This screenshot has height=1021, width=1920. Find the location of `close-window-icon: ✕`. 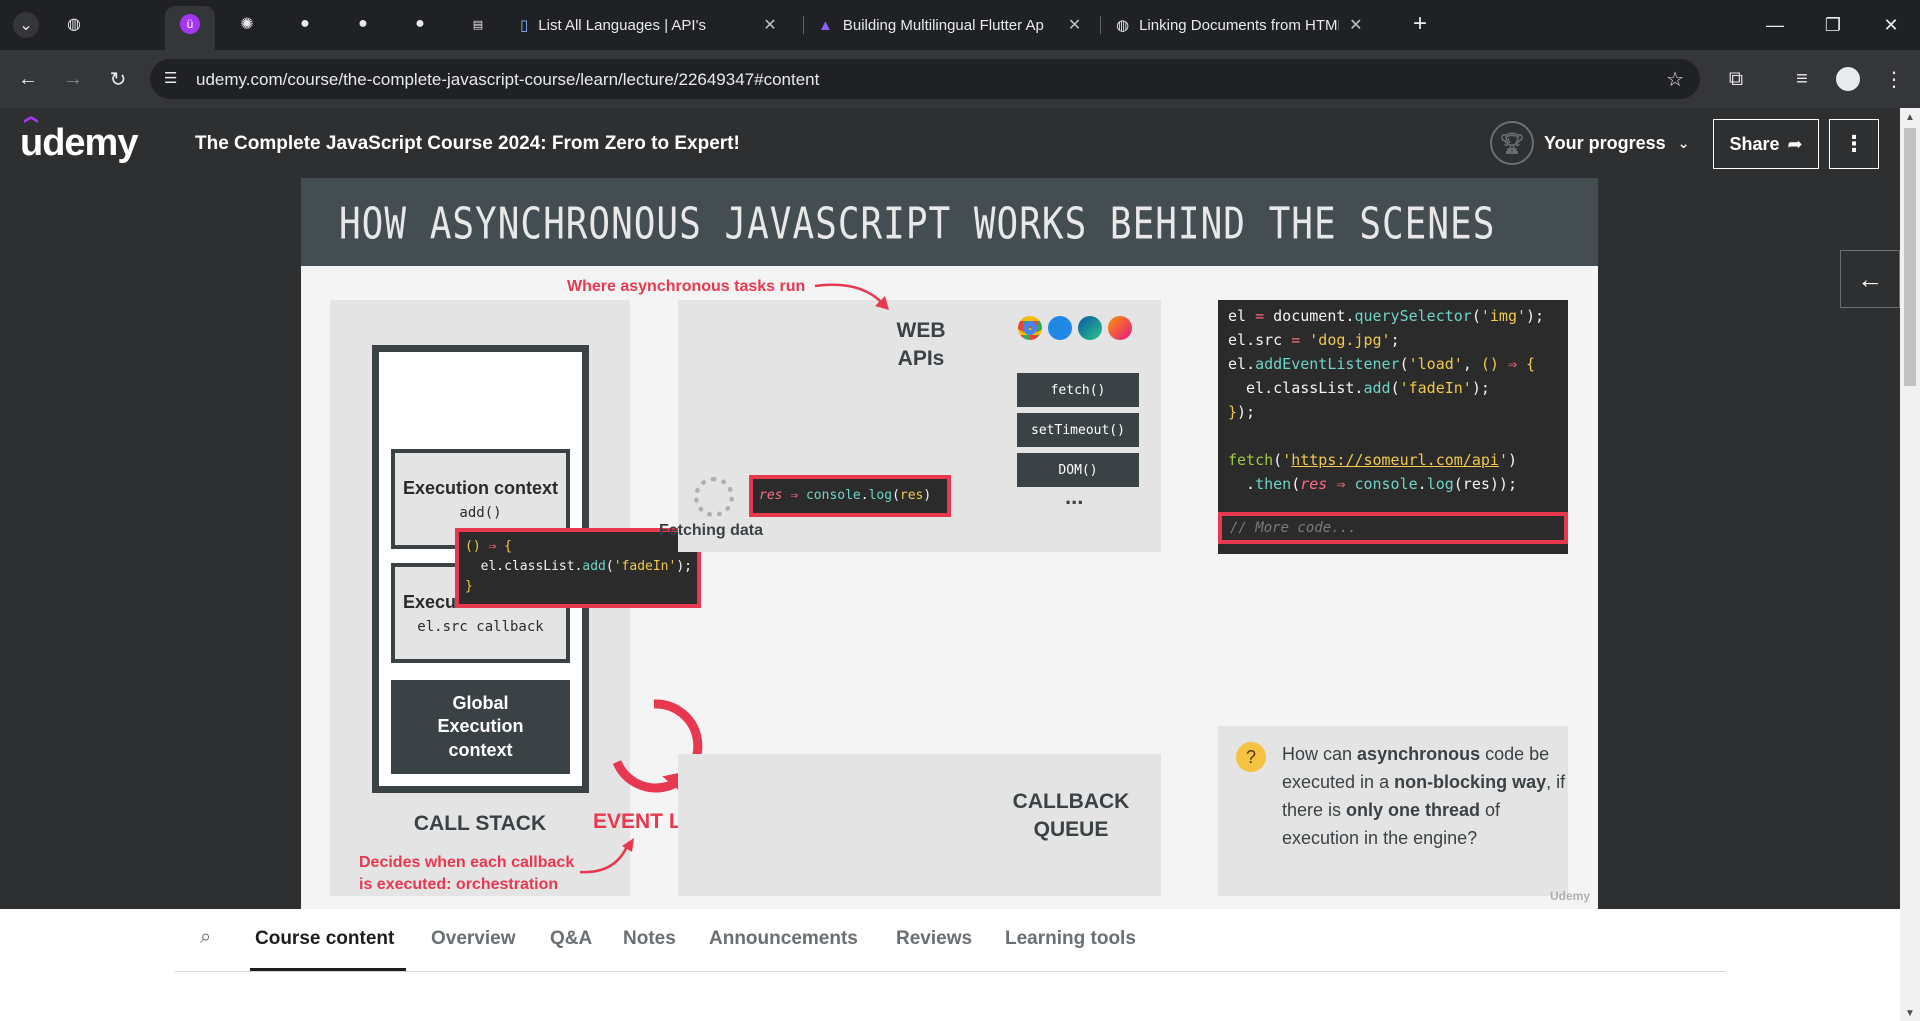

close-window-icon: ✕ is located at coordinates (1891, 25).